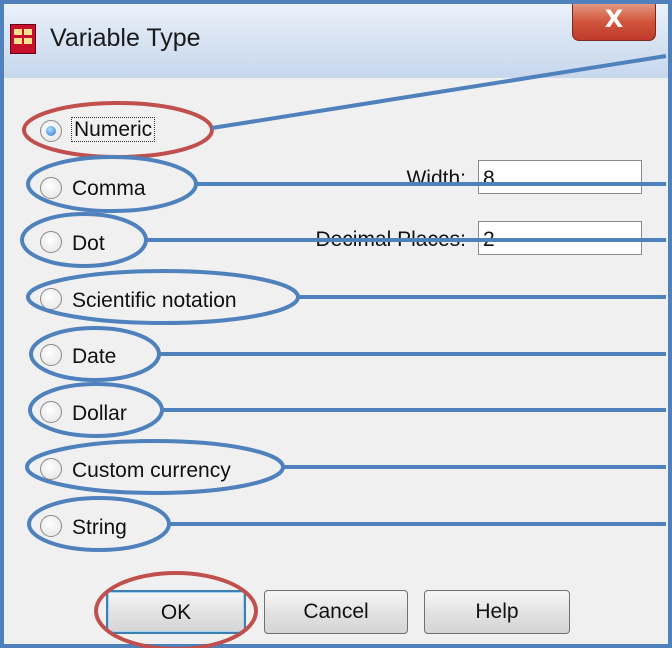  I want to click on callout-comma, so click(112, 184).